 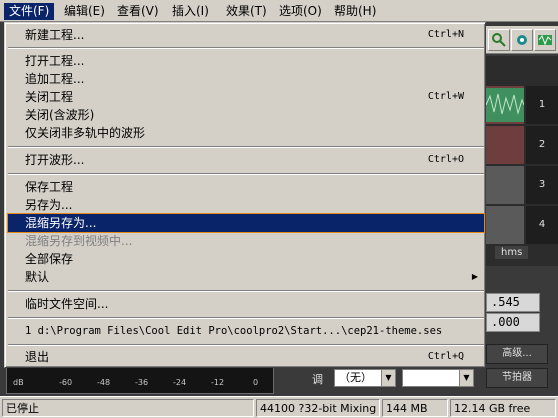 I want to click on level-meter: dB -60 -48 -36 -24 -12 0, so click(x=140, y=379).